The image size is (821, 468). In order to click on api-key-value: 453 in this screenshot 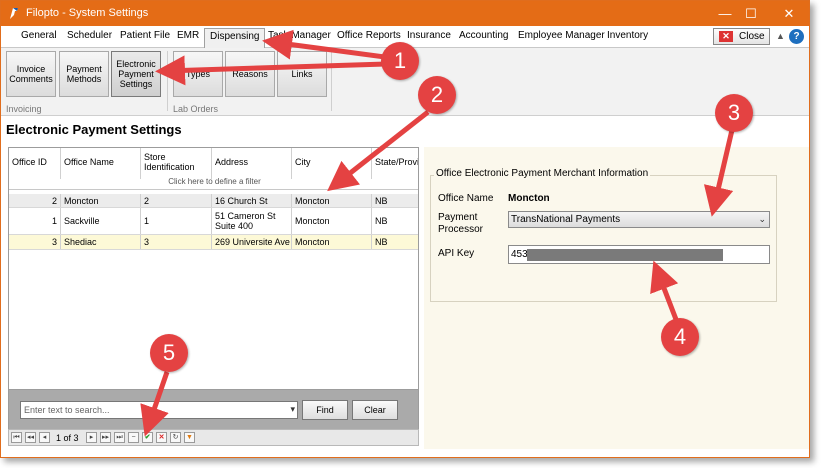, I will do `click(519, 254)`.